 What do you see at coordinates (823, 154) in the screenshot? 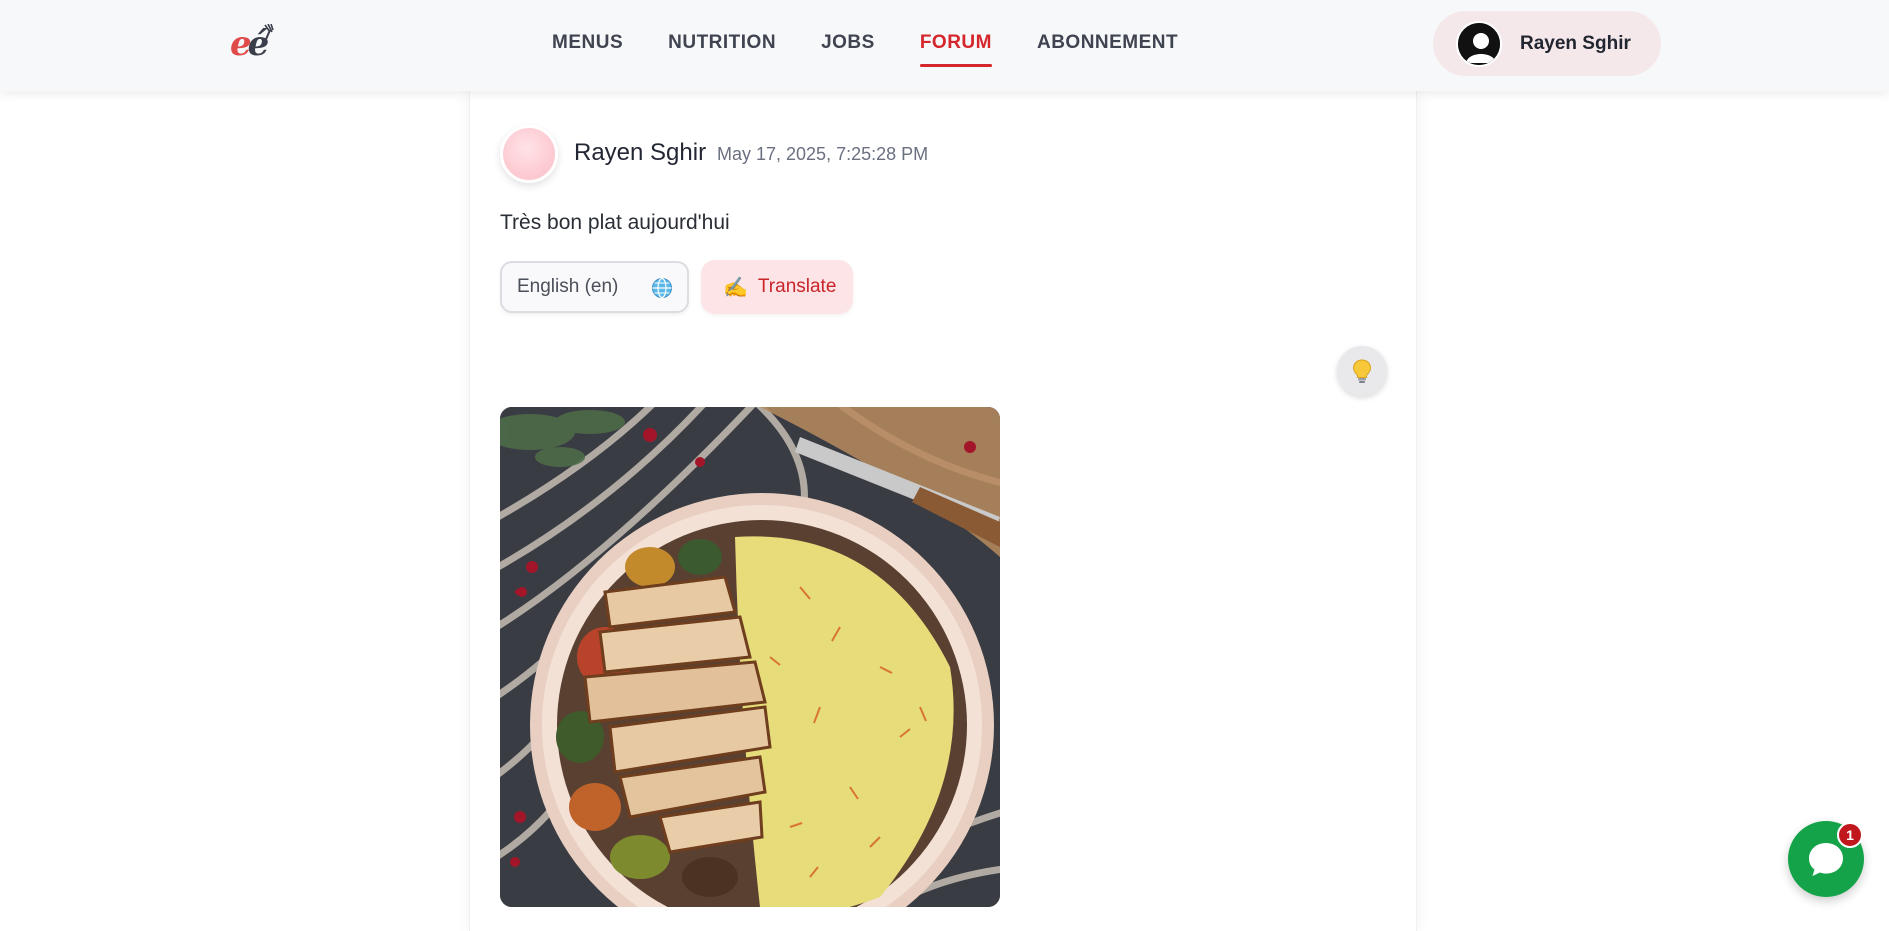
I see `post-date: May 17, 2025, 7:25:28 PM` at bounding box center [823, 154].